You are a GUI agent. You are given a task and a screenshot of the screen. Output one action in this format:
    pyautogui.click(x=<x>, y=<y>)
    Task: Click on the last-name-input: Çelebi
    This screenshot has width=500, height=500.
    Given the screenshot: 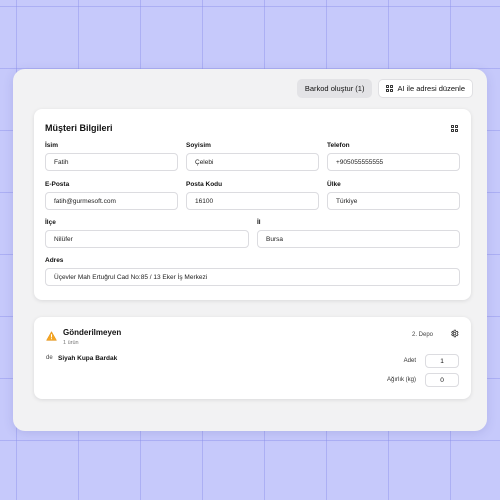 What is the action you would take?
    pyautogui.click(x=252, y=162)
    